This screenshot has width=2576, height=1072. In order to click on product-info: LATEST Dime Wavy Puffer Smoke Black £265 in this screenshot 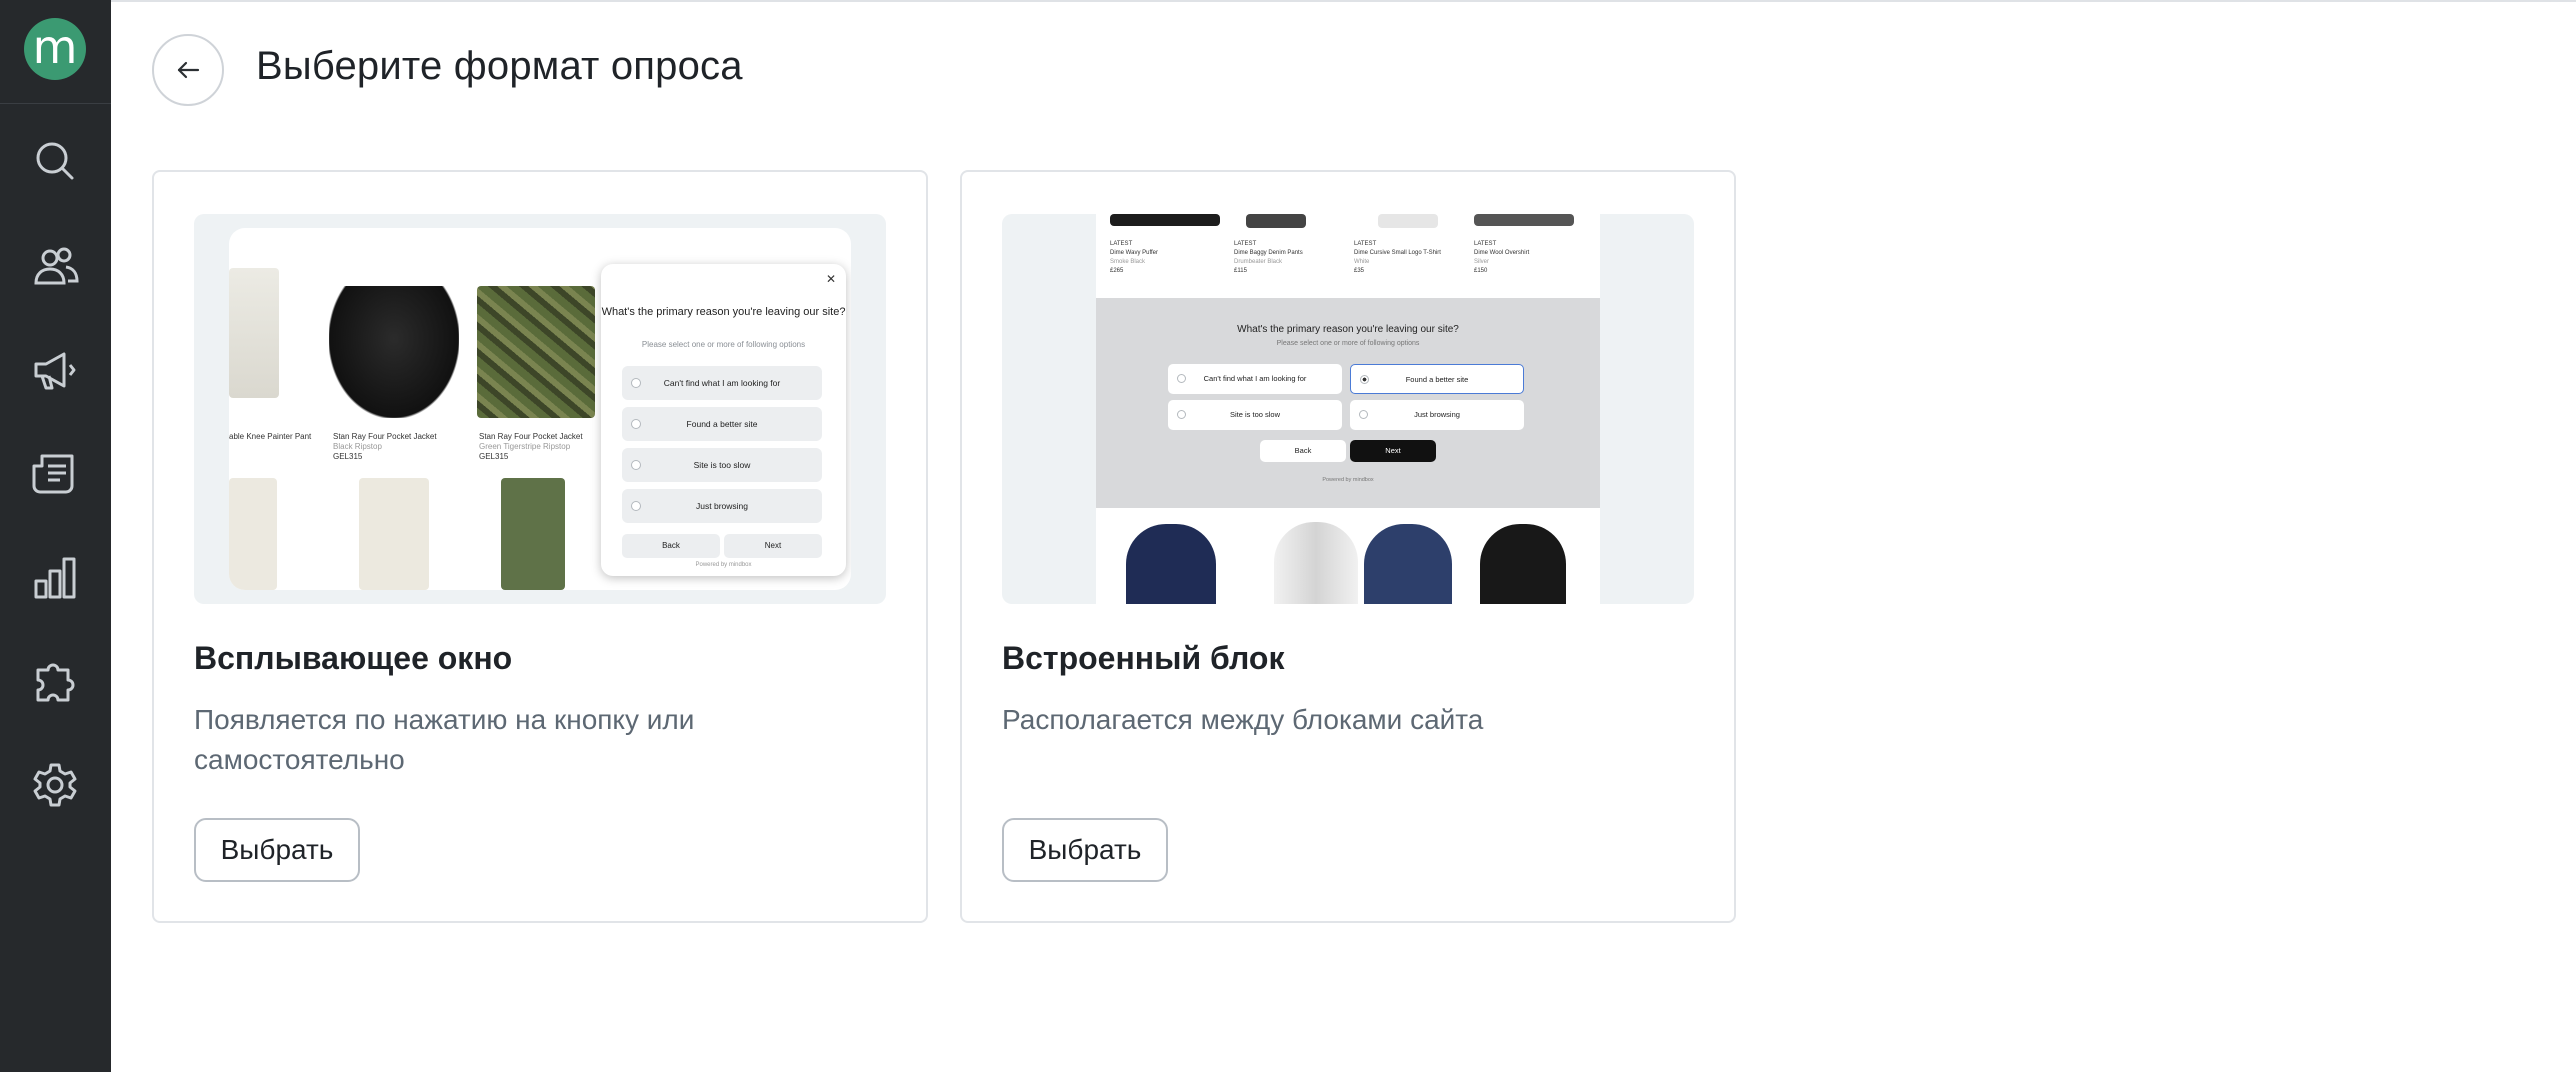, I will do `click(1134, 257)`.